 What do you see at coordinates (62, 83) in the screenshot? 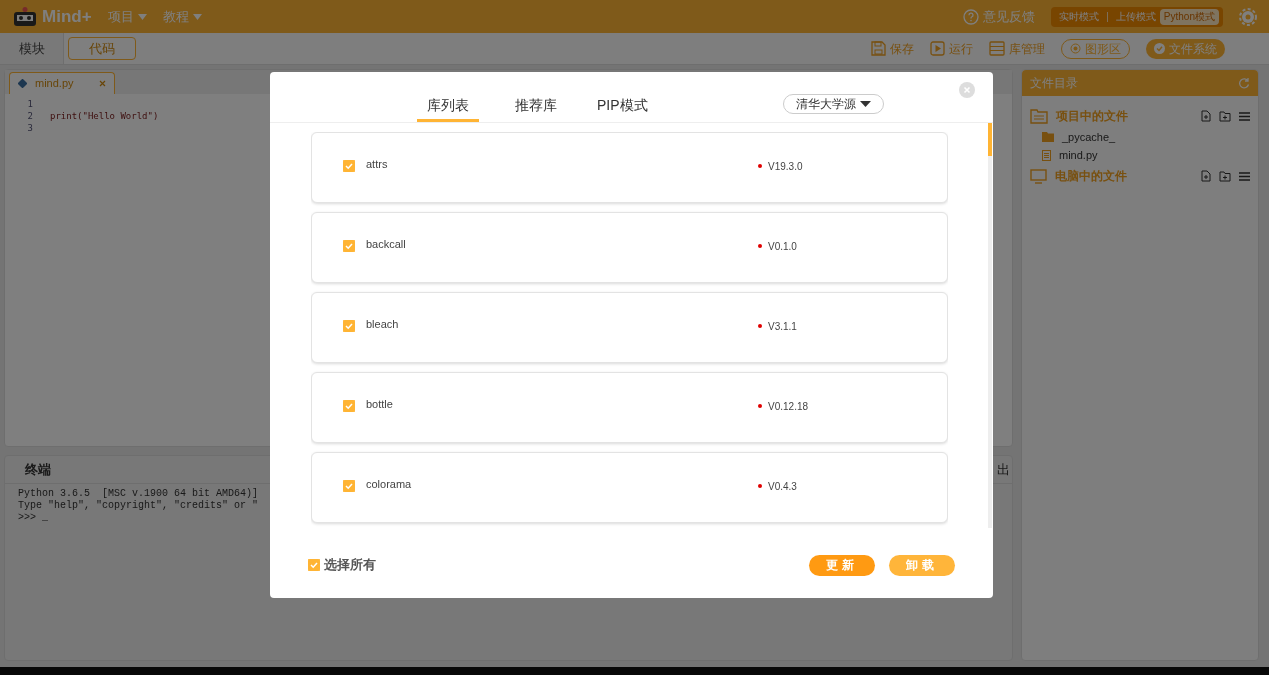
I see `file-tab: mind.py` at bounding box center [62, 83].